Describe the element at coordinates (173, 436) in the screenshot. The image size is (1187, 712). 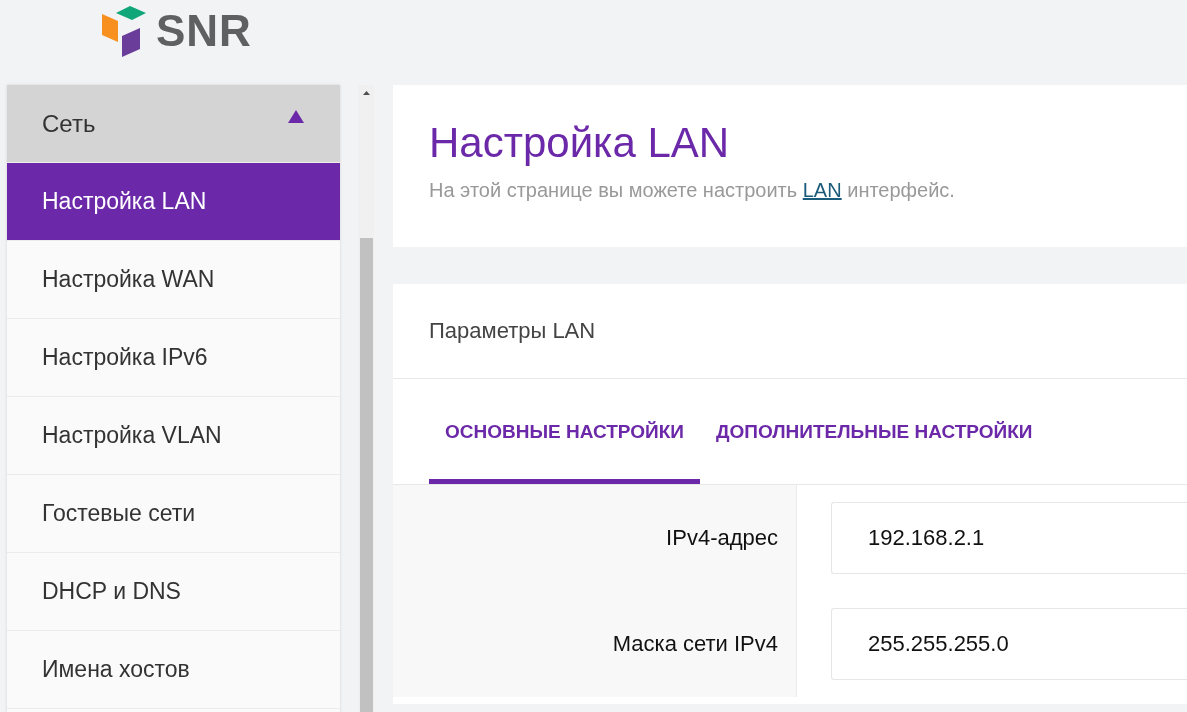
I see `menu-item: Настройка VLAN` at that location.